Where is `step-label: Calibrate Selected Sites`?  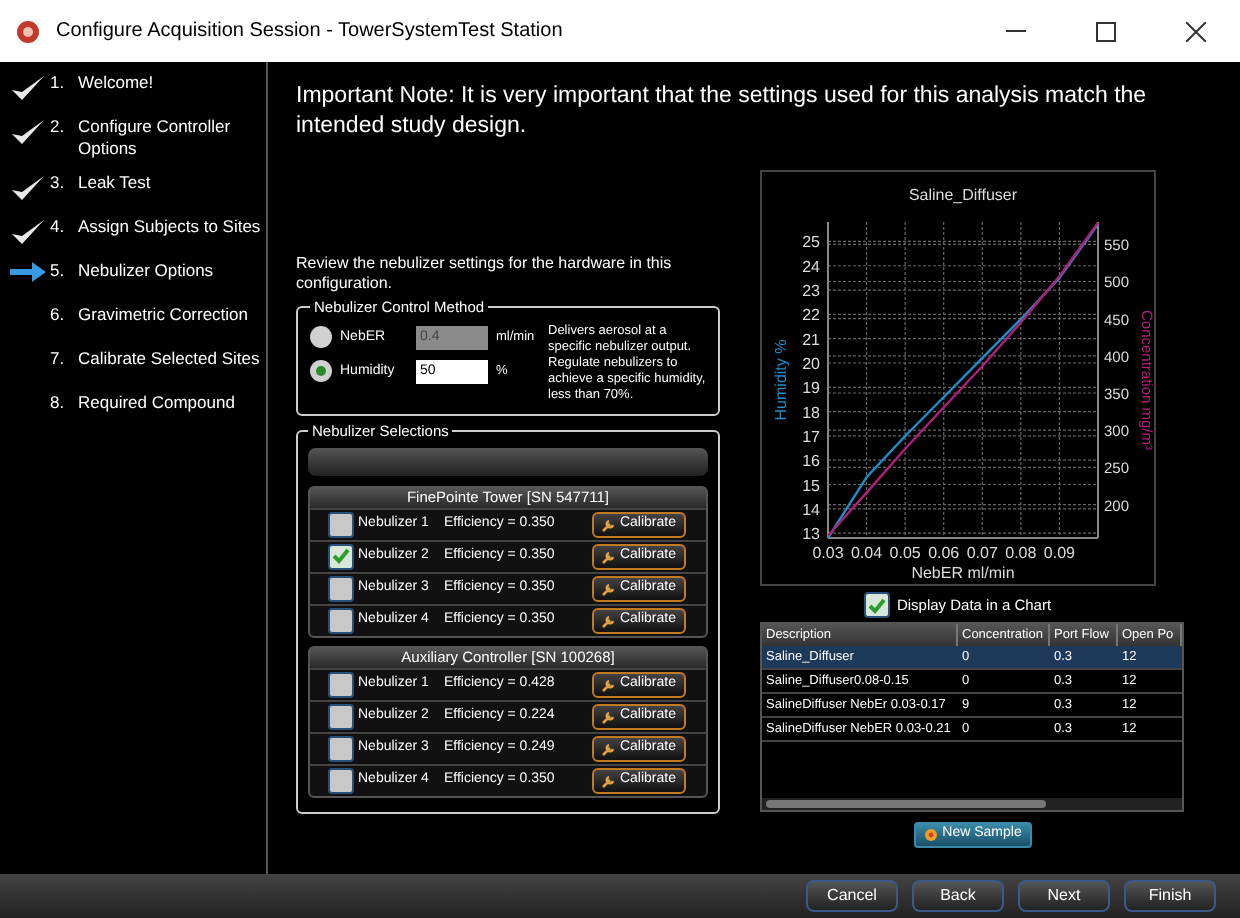 step-label: Calibrate Selected Sites is located at coordinates (169, 359).